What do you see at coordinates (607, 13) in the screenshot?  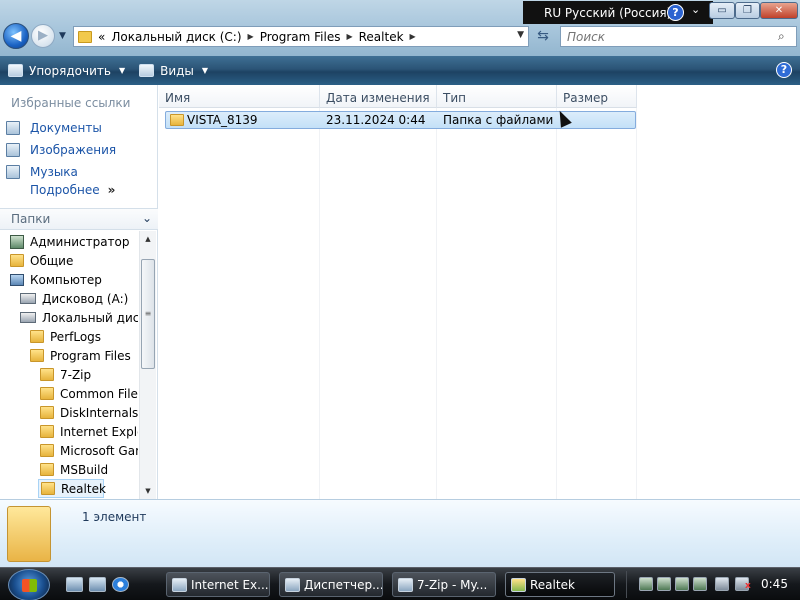 I see `language-label: RU Русский (Россия)` at bounding box center [607, 13].